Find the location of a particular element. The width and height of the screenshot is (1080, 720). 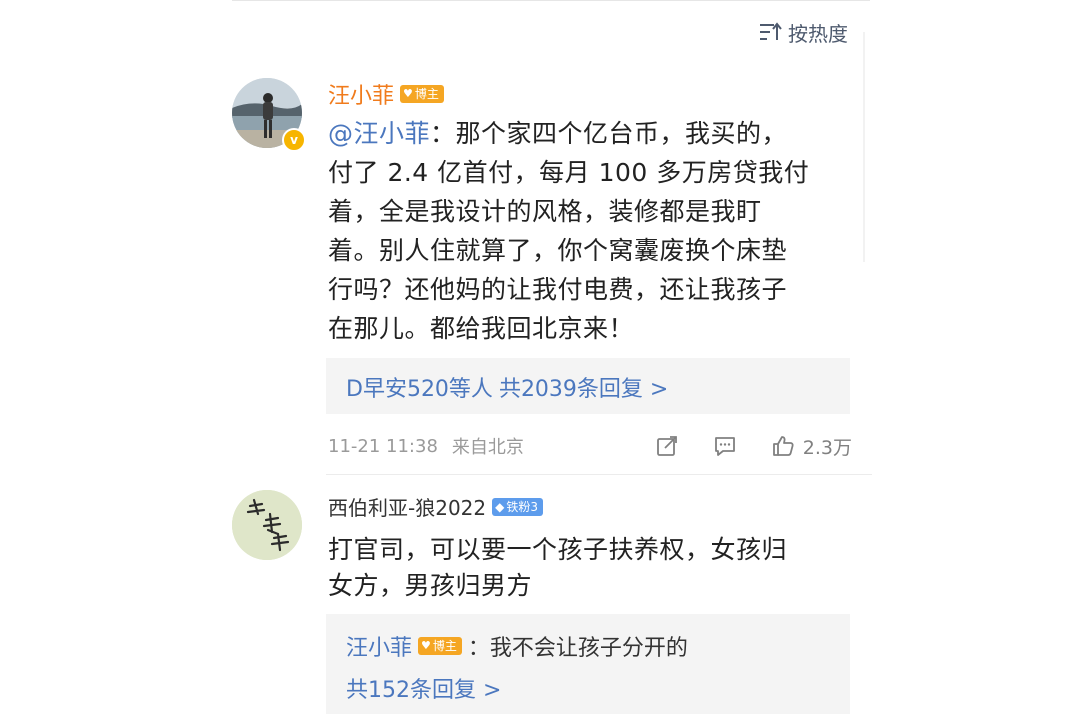

comment-text-line: 付了 2.4 亿首付，每月 100 多万房贷我付 is located at coordinates (569, 172).